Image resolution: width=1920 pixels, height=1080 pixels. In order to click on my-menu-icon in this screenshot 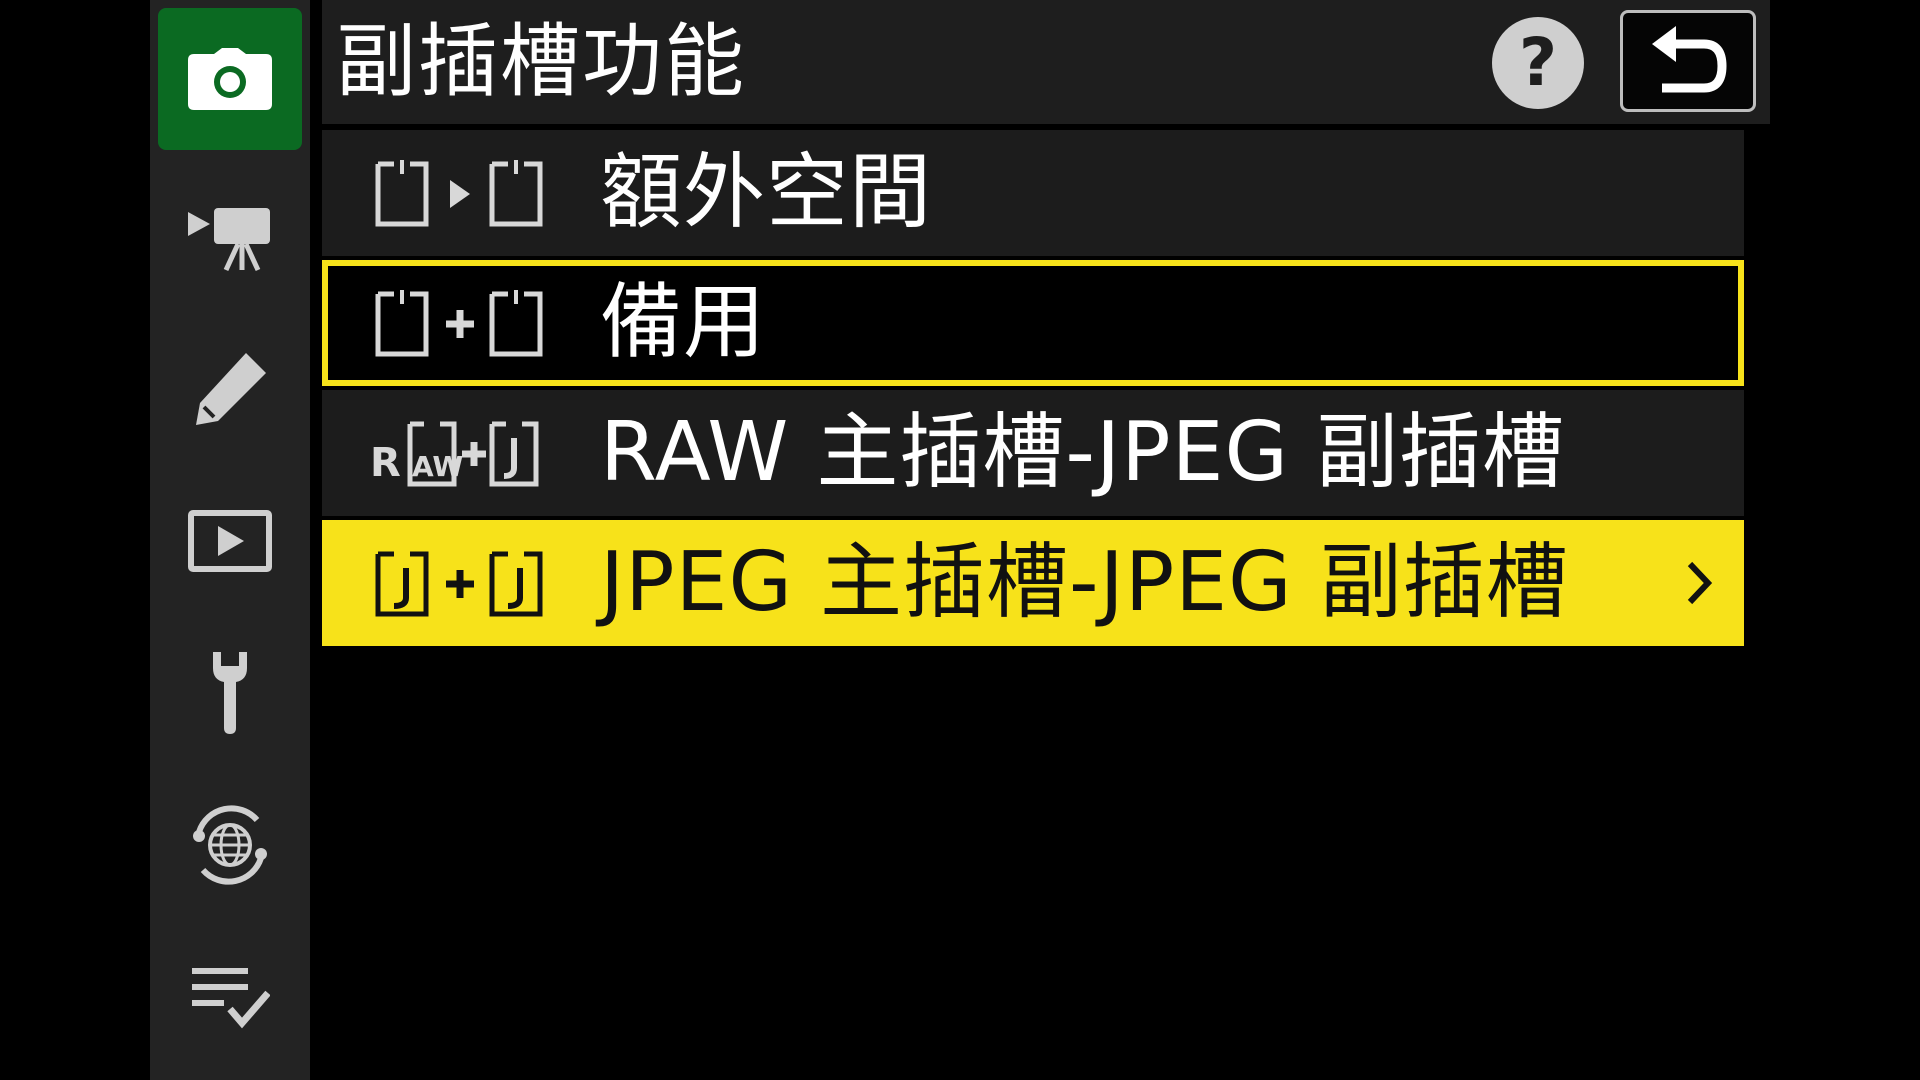, I will do `click(231, 998)`.